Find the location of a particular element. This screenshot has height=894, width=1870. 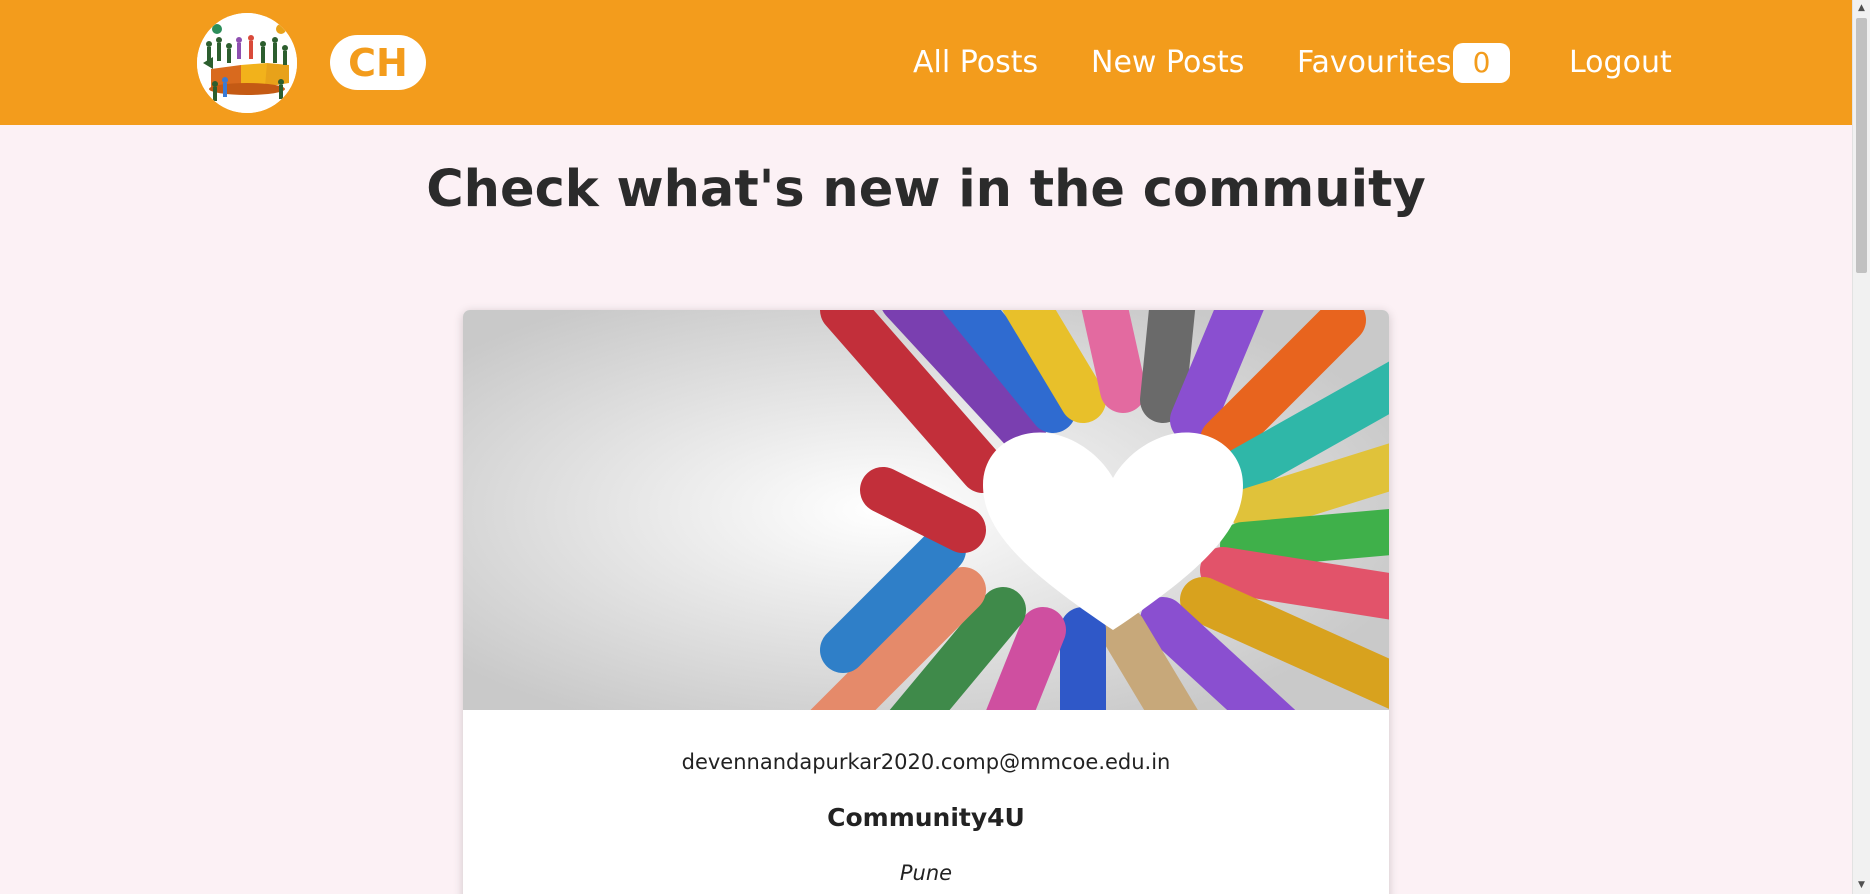

post-location: Pune is located at coordinates (926, 873).